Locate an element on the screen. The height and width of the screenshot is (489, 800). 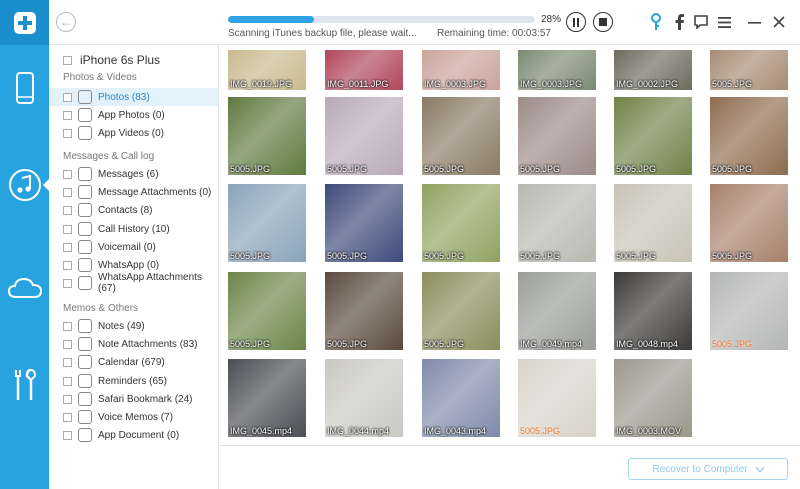
recover-label: Recover to Computer is located at coordinates (700, 469).